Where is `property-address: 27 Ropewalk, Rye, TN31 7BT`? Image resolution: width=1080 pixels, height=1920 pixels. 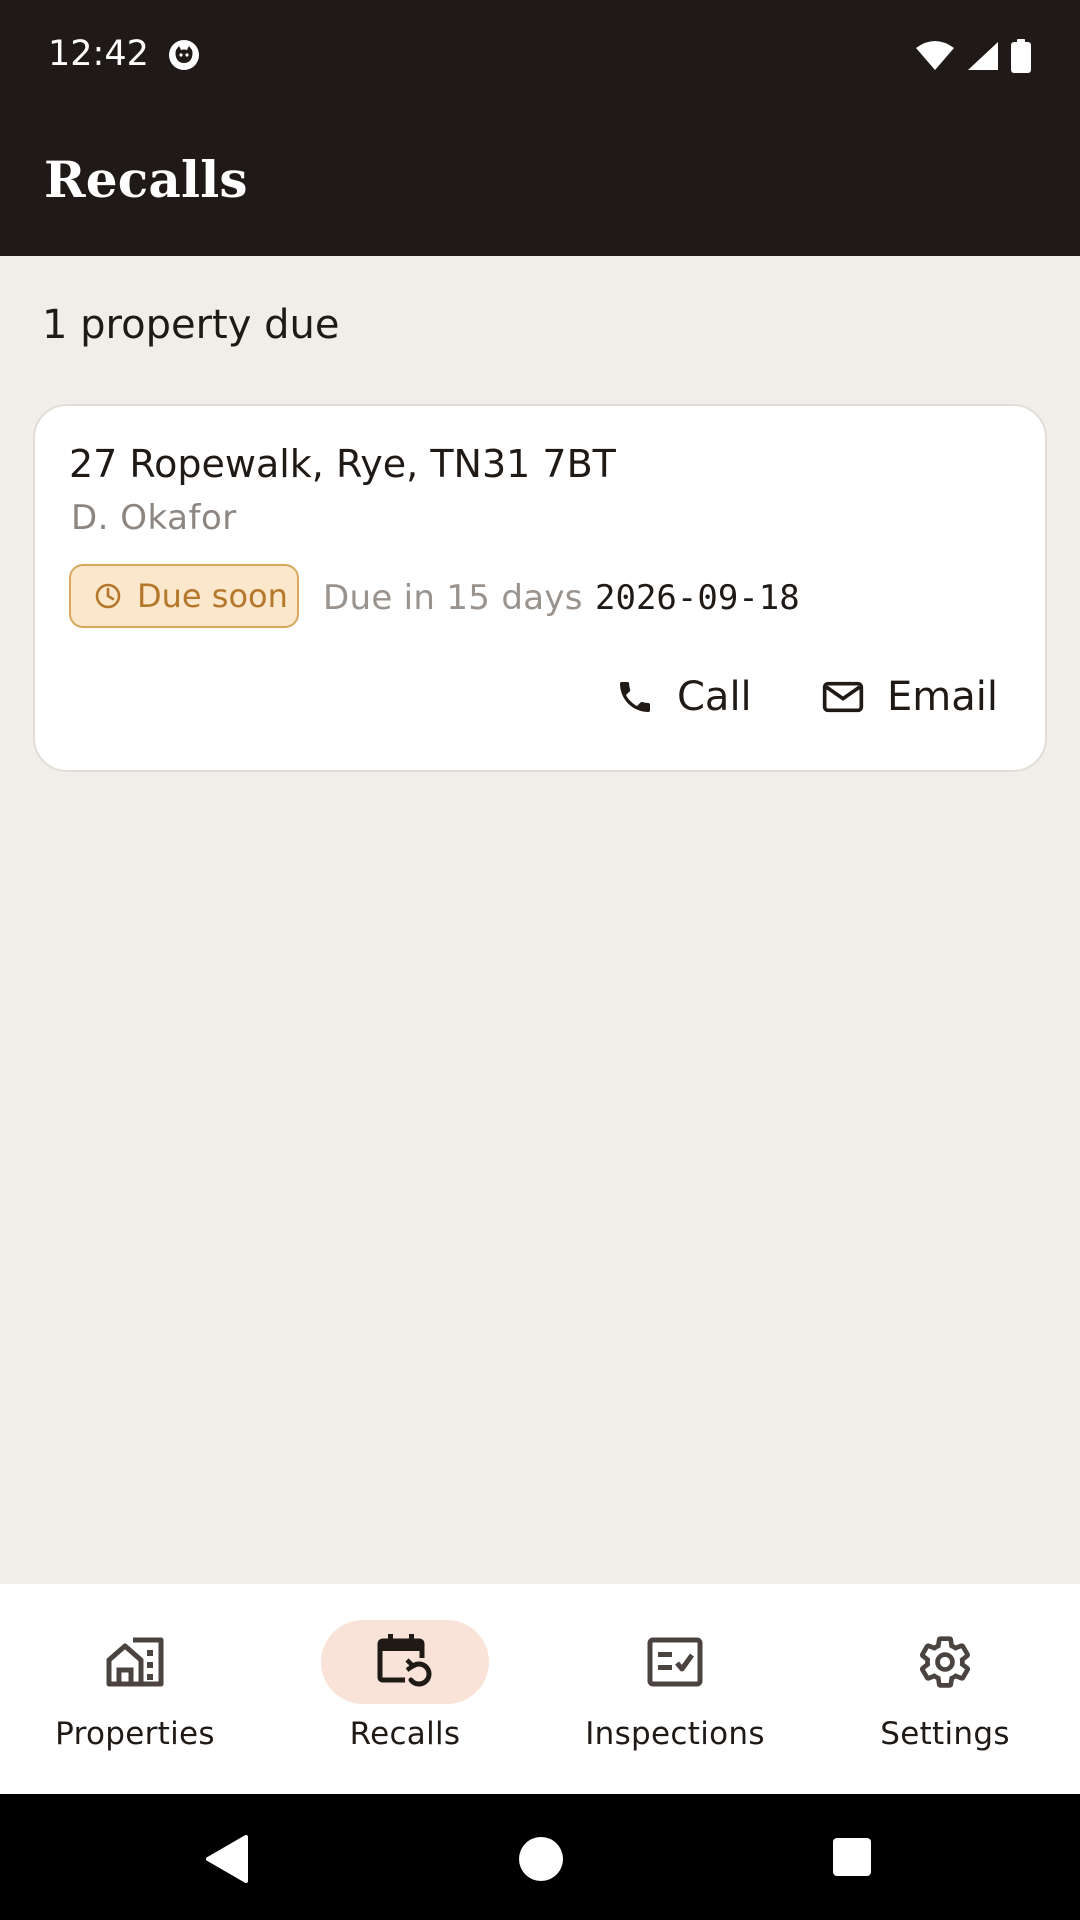 property-address: 27 Ropewalk, Rye, TN31 7BT is located at coordinates (342, 464).